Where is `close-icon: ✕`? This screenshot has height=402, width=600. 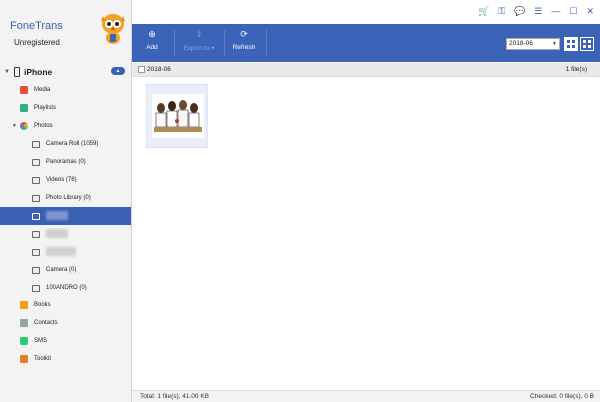
close-icon: ✕ is located at coordinates (590, 11).